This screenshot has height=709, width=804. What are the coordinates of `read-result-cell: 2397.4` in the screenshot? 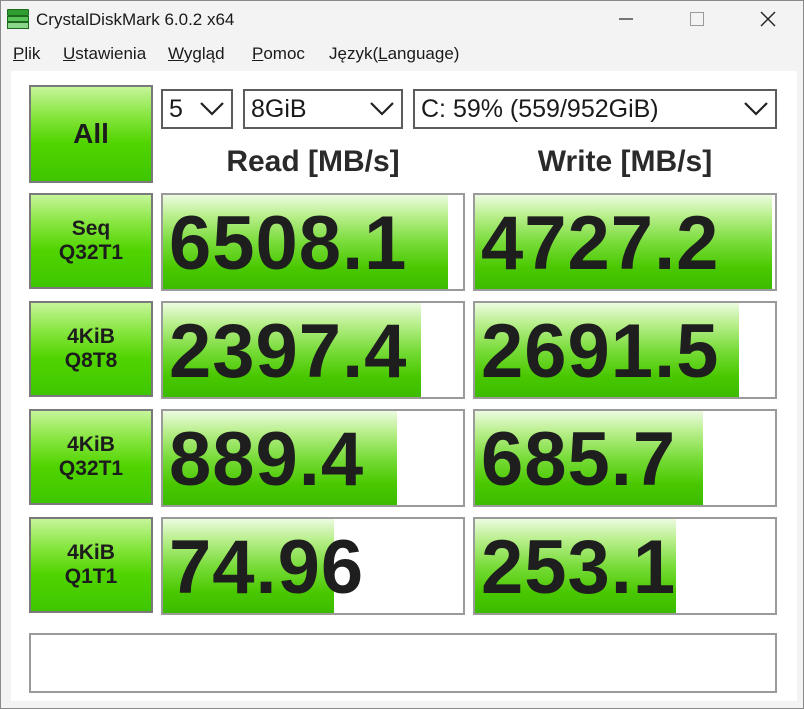 It's located at (313, 350).